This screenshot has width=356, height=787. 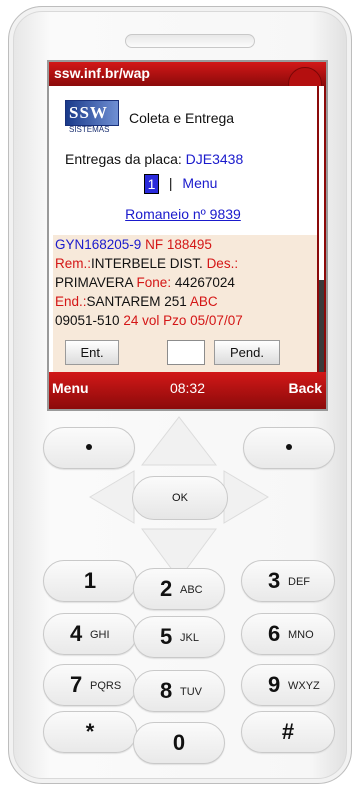 What do you see at coordinates (106, 686) in the screenshot?
I see `key-letters: PQRS` at bounding box center [106, 686].